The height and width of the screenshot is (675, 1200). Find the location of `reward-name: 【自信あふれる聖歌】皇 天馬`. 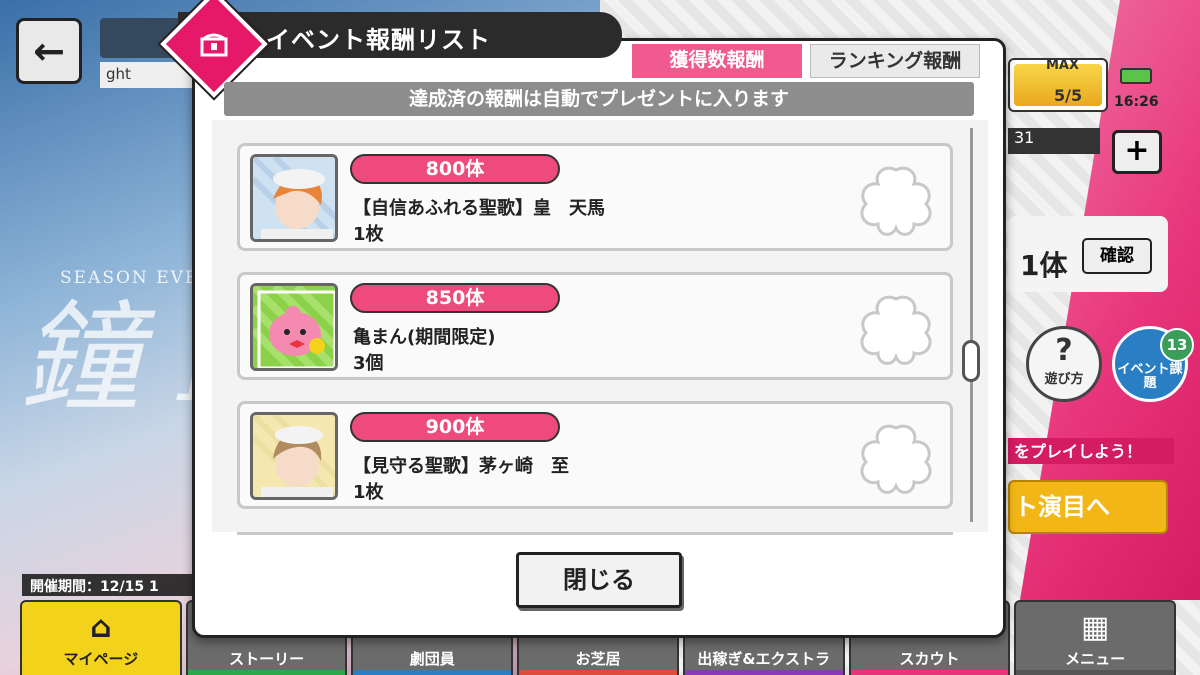

reward-name: 【自信あふれる聖歌】皇 天馬 is located at coordinates (479, 208).